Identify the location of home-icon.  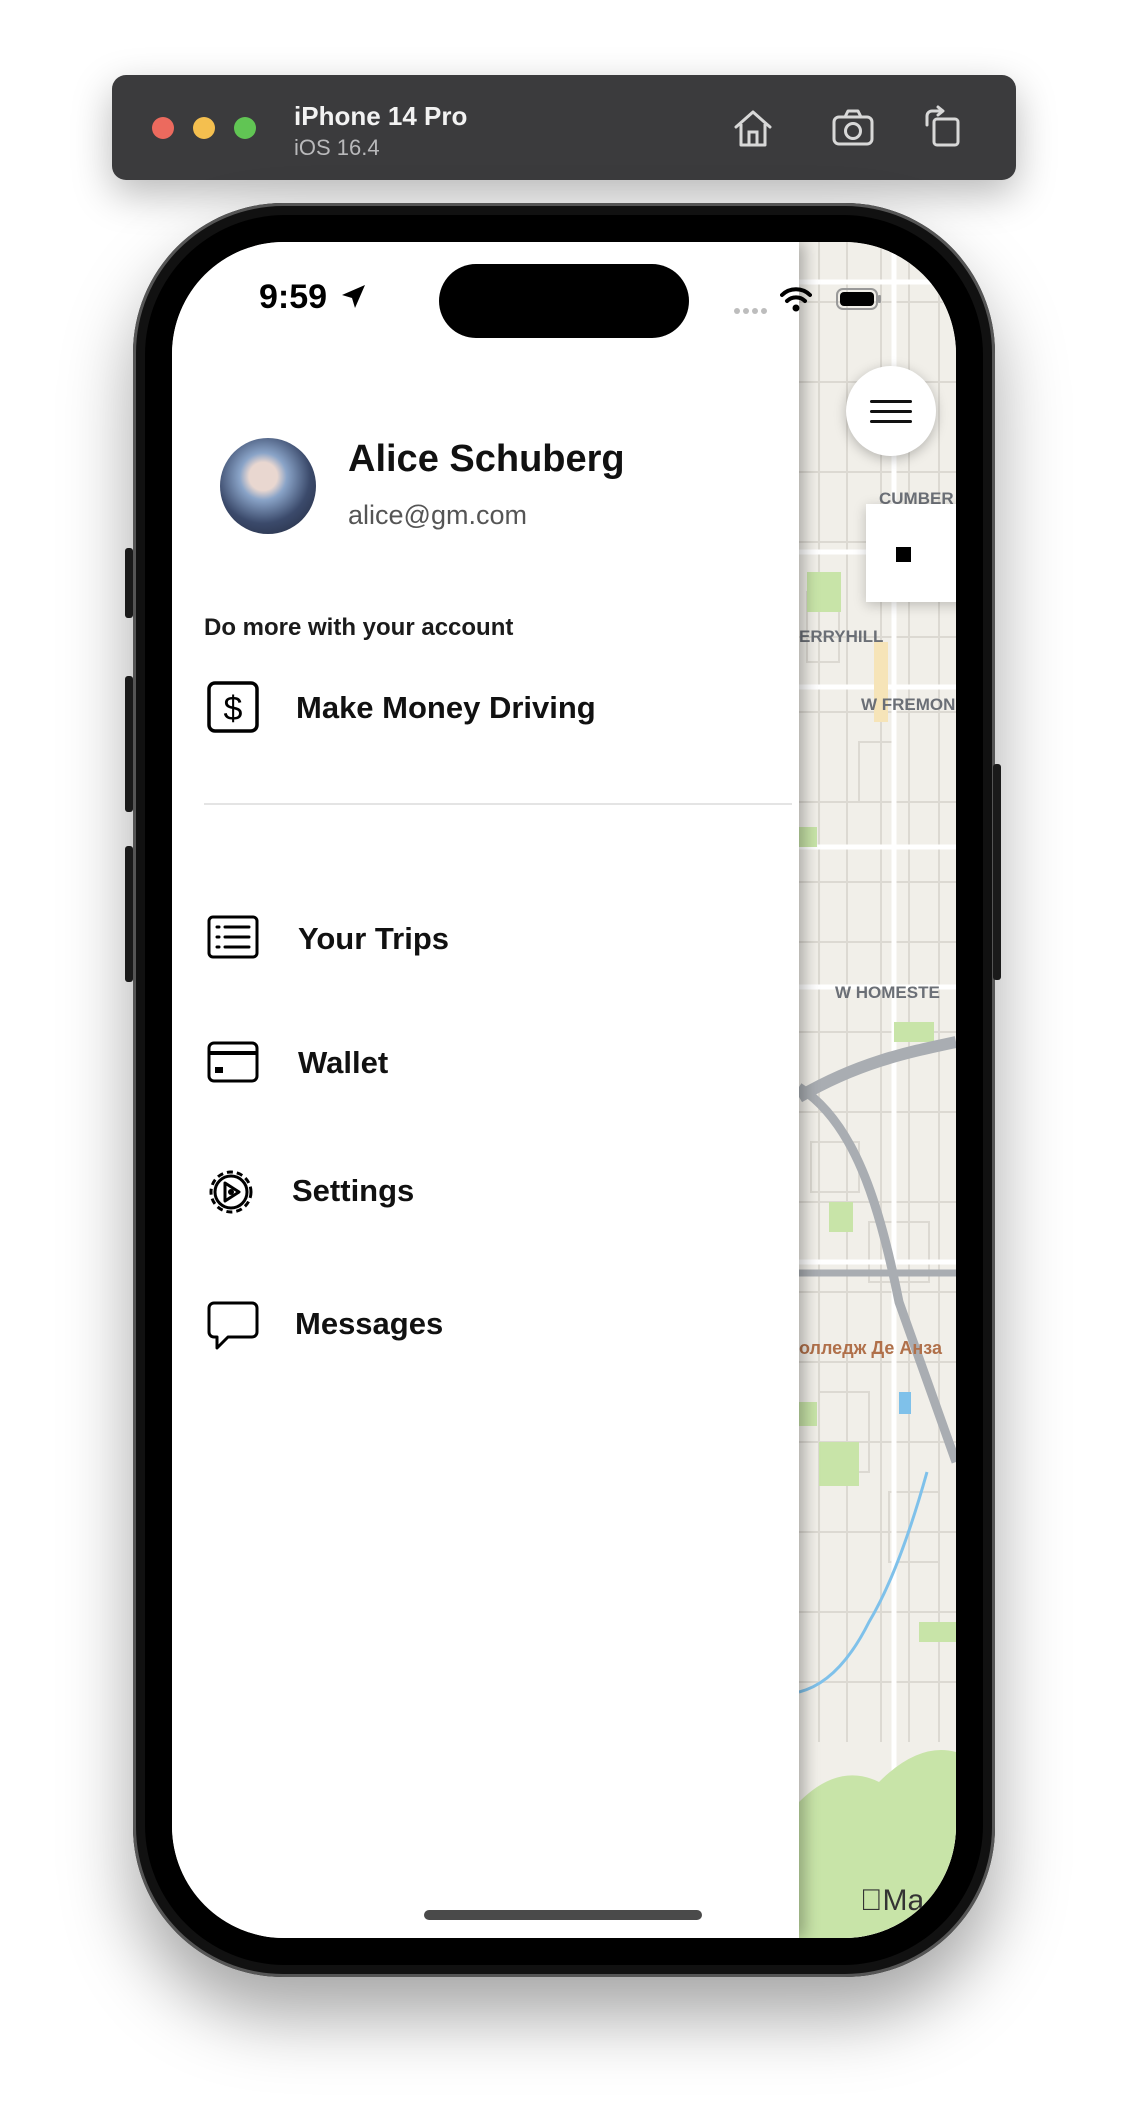
(753, 128).